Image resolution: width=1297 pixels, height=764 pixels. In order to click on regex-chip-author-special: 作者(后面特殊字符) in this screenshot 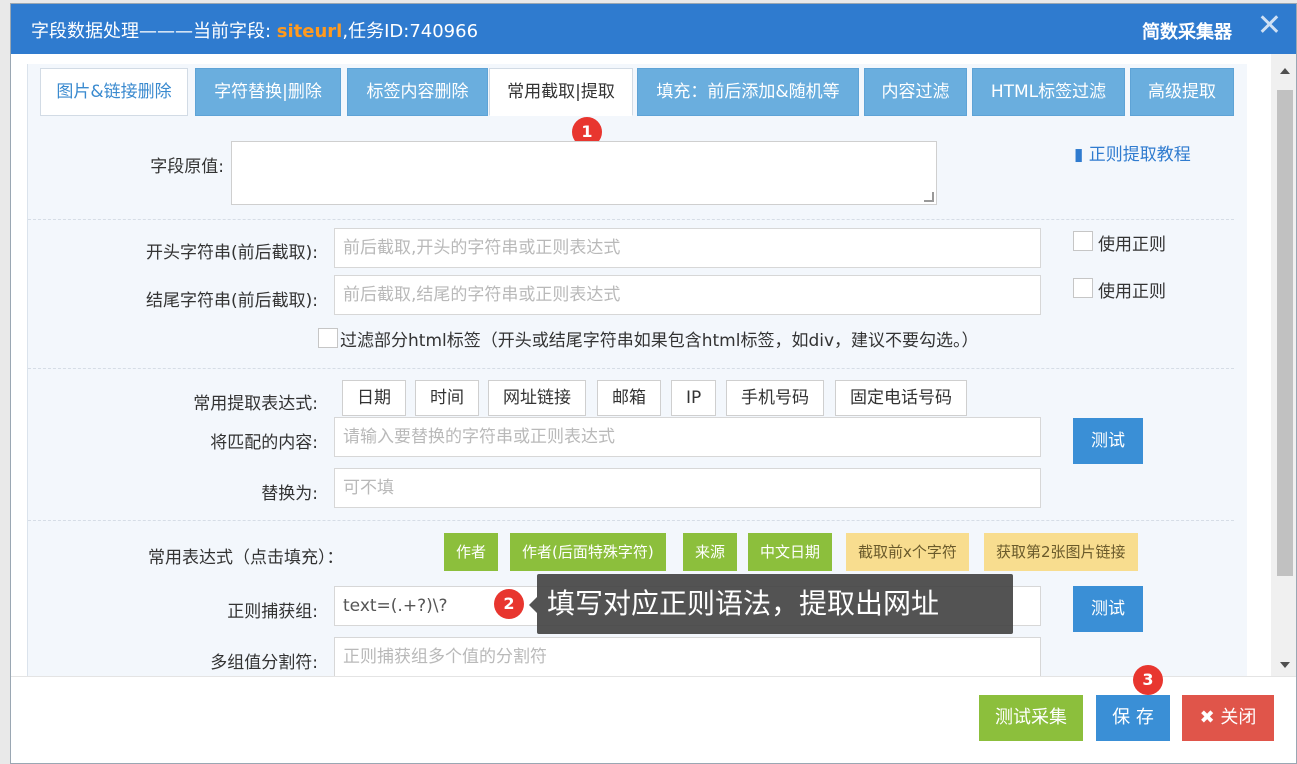, I will do `click(588, 552)`.